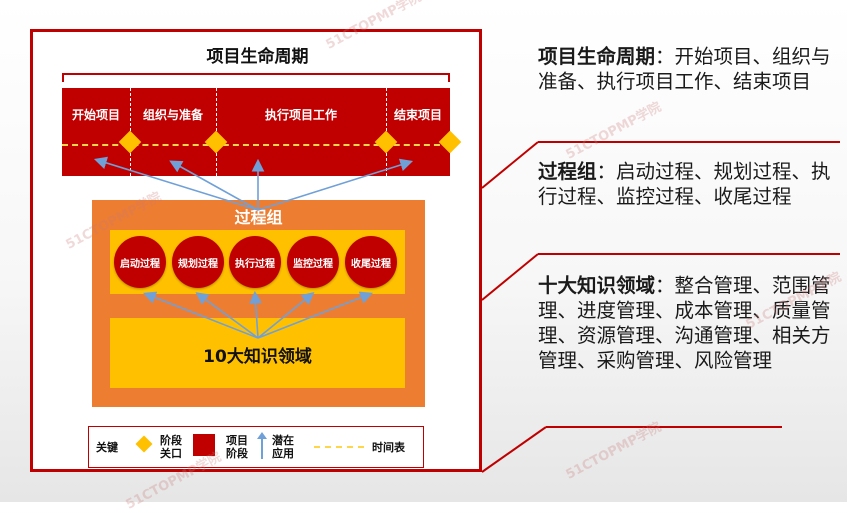 The height and width of the screenshot is (513, 847). I want to click on description-term: 项目生命周期, so click(597, 56).